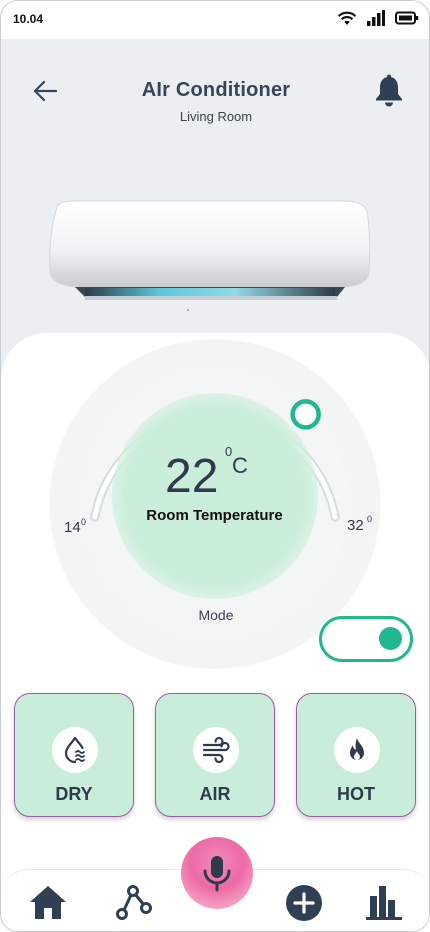  What do you see at coordinates (355, 525) in the screenshot?
I see `max-temperature: 32` at bounding box center [355, 525].